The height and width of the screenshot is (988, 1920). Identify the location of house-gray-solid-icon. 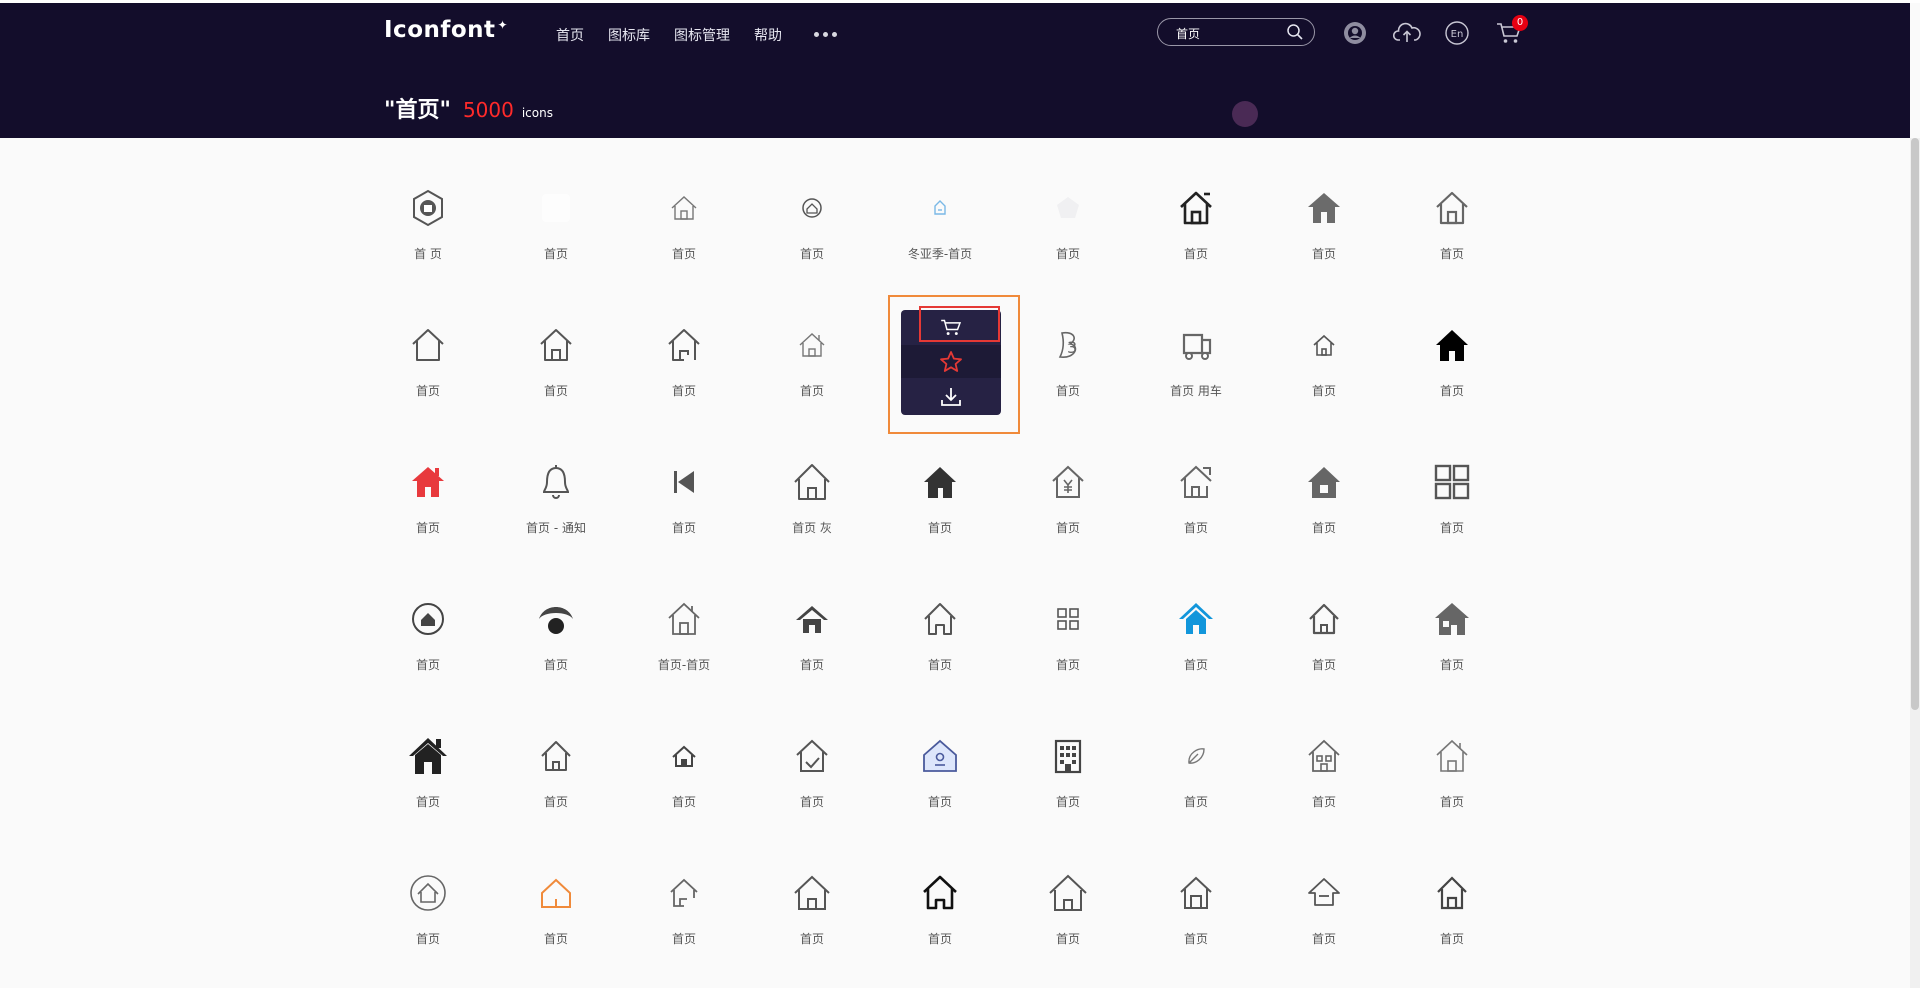
(1324, 482).